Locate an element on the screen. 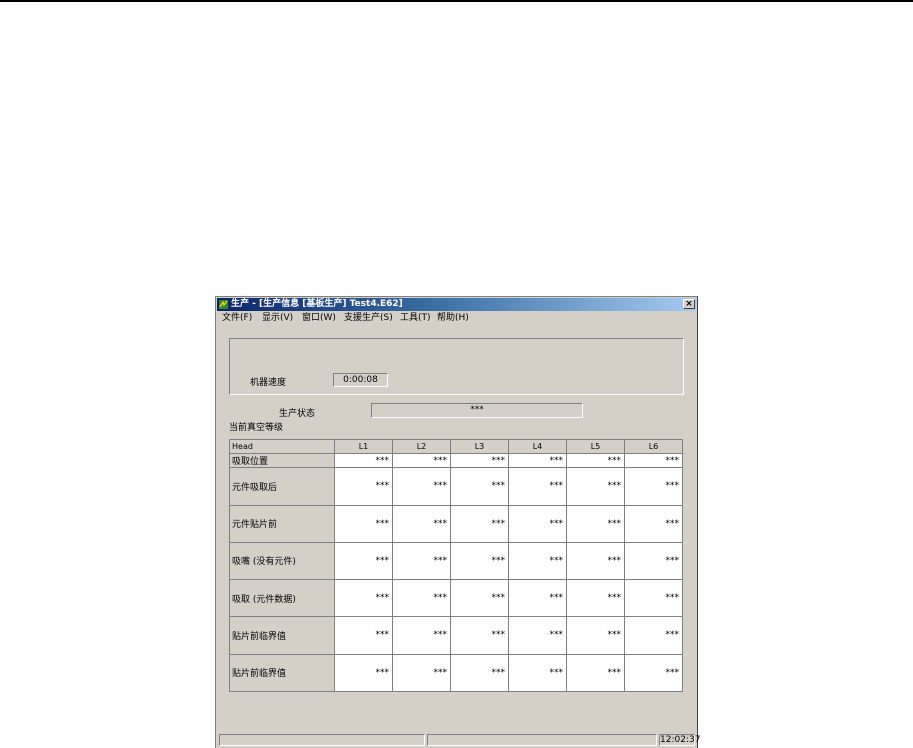  table-row: 元件贴片前 *** *** *** *** *** *** is located at coordinates (456, 523).